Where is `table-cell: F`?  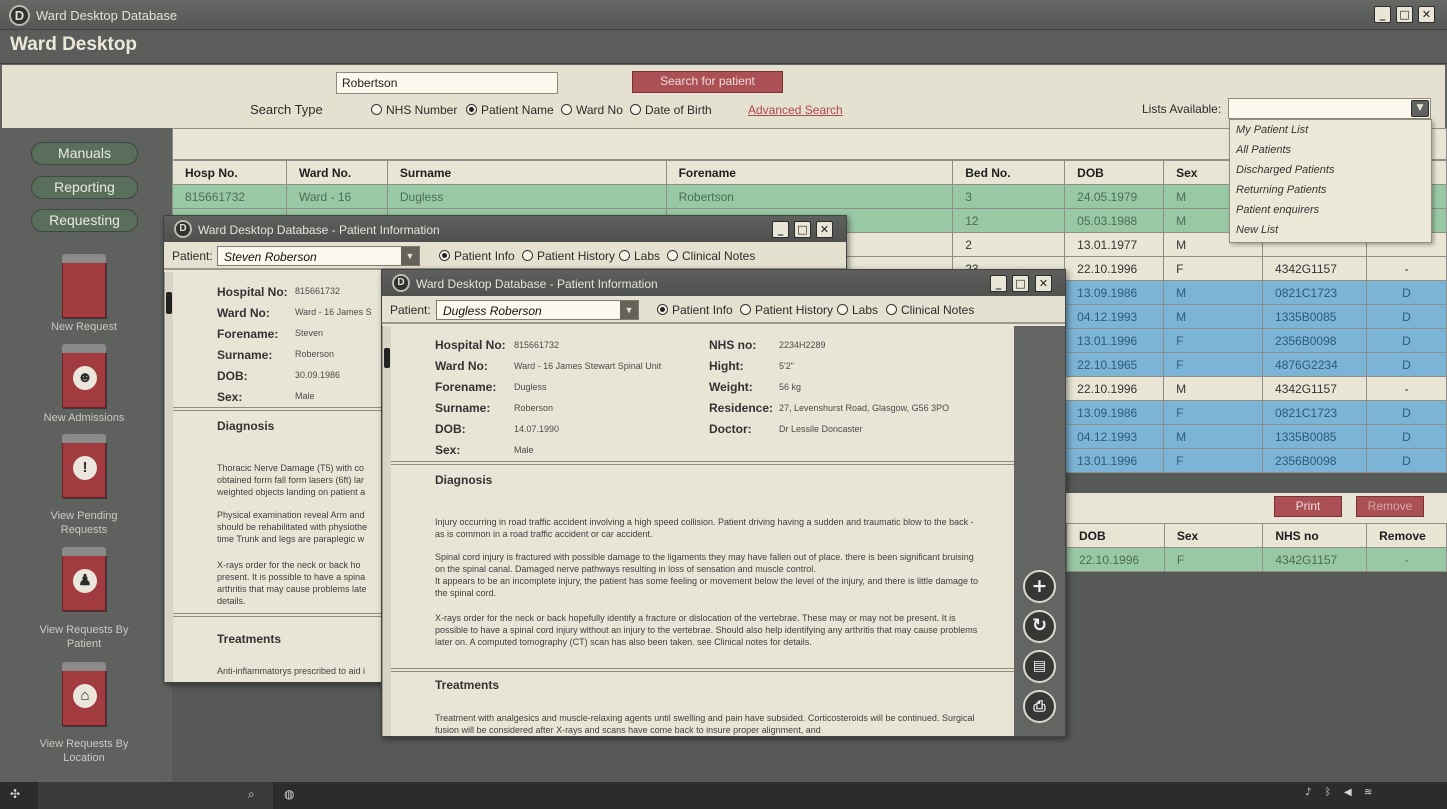
table-cell: F is located at coordinates (1213, 340).